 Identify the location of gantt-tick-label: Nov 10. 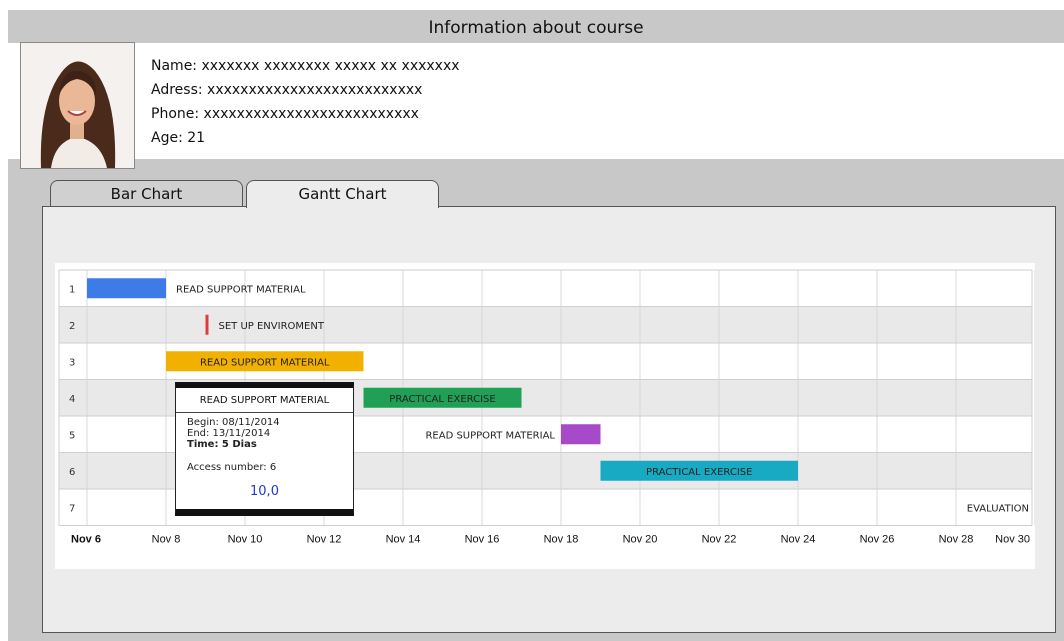
(245, 540).